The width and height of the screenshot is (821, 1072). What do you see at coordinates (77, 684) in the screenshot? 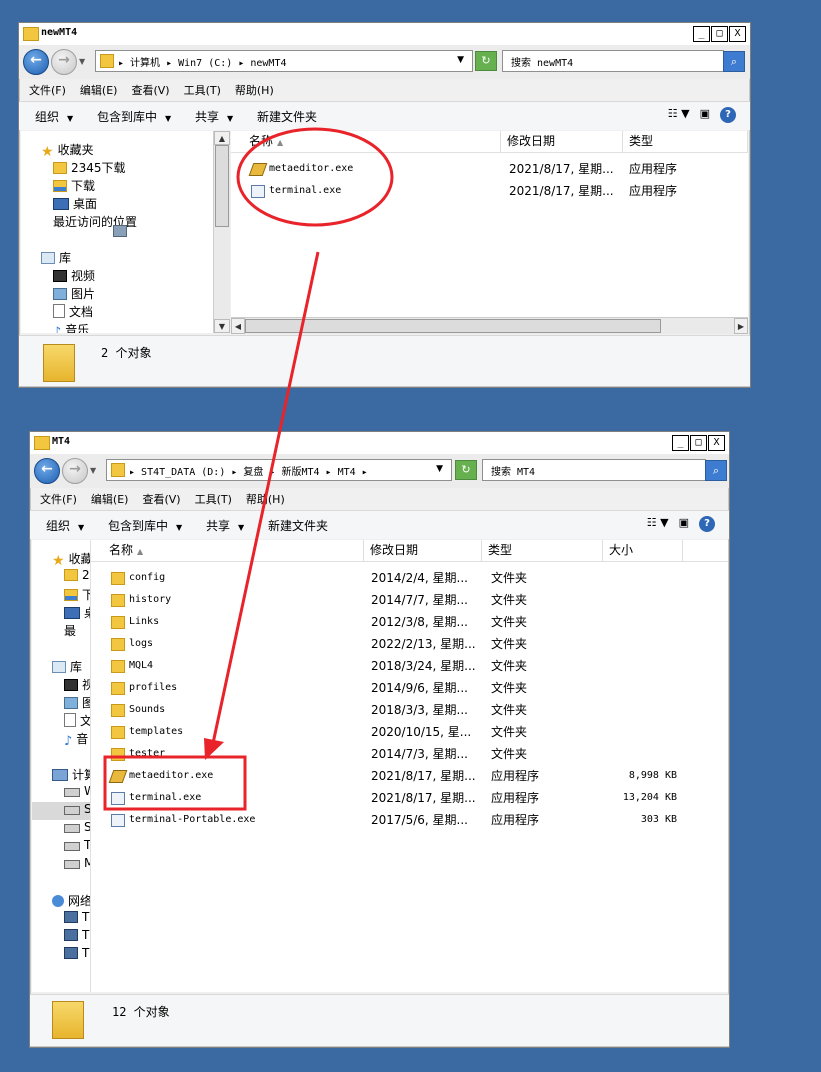
I see `nav-item-videos: 视` at bounding box center [77, 684].